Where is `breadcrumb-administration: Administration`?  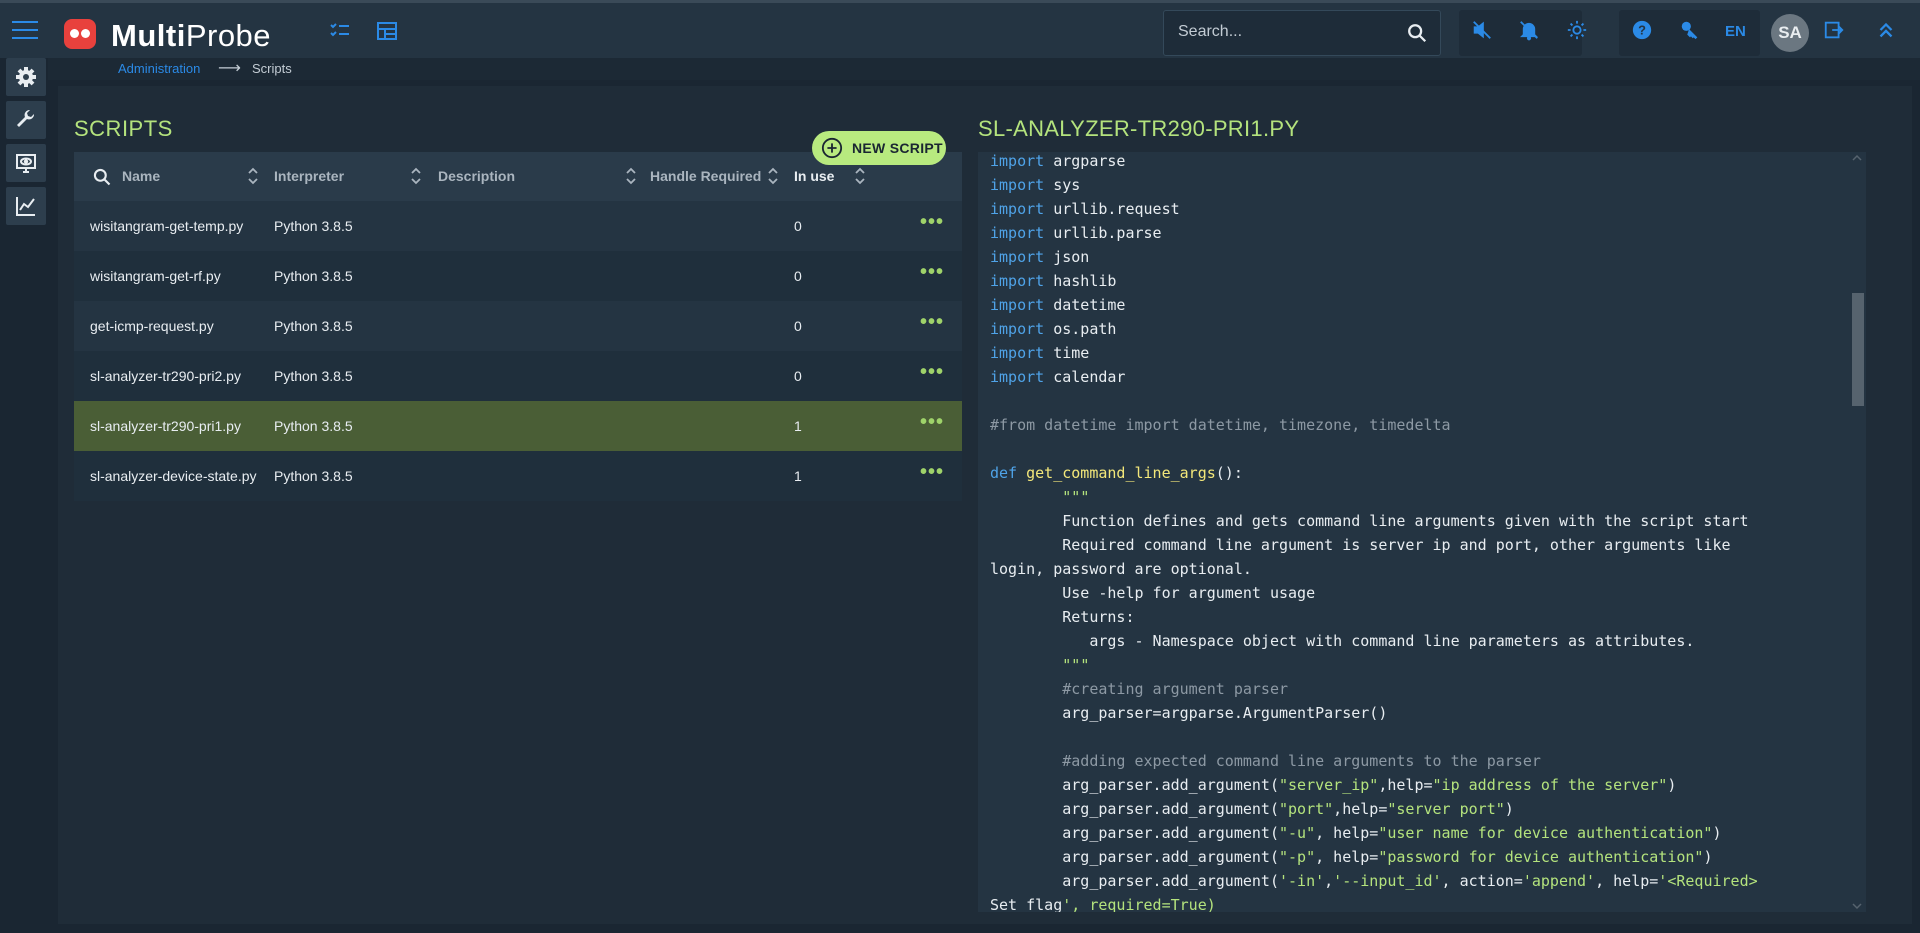
breadcrumb-administration: Administration is located at coordinates (159, 68).